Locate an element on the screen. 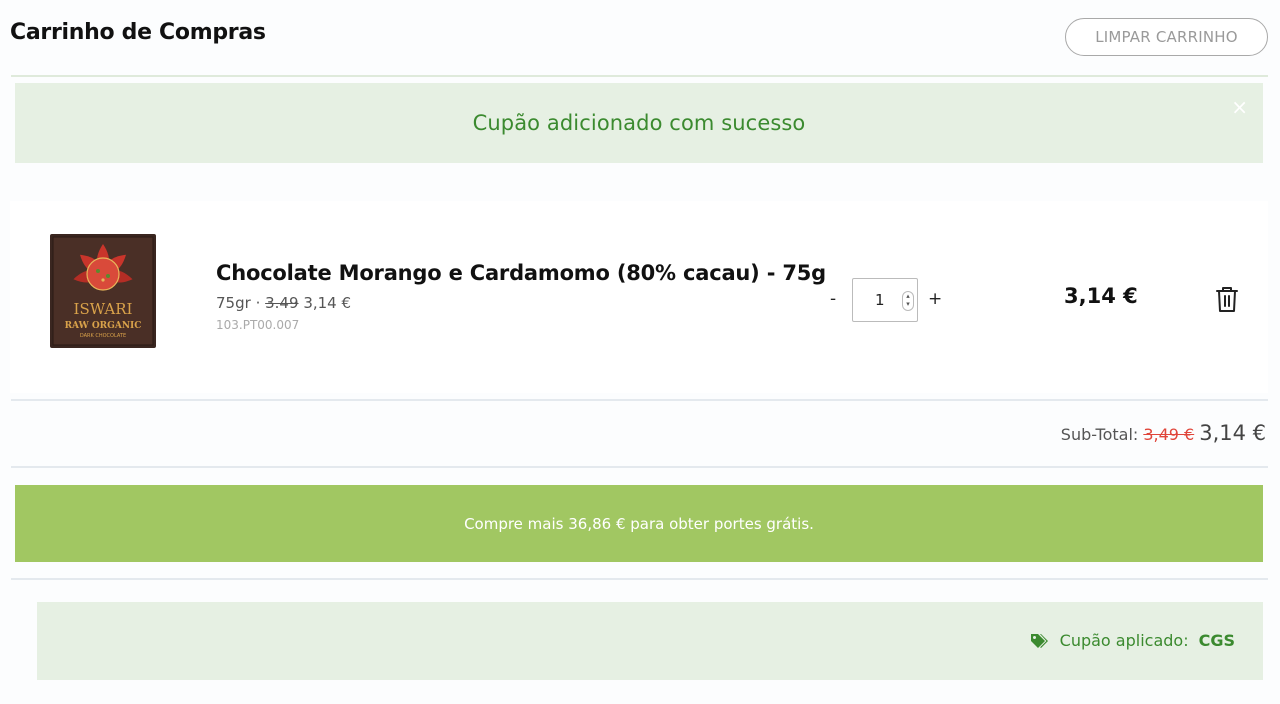 Image resolution: width=1280 pixels, height=704 pixels. subtotal: Sub-Total: 3,49 € 3,14 € is located at coordinates (1163, 433).